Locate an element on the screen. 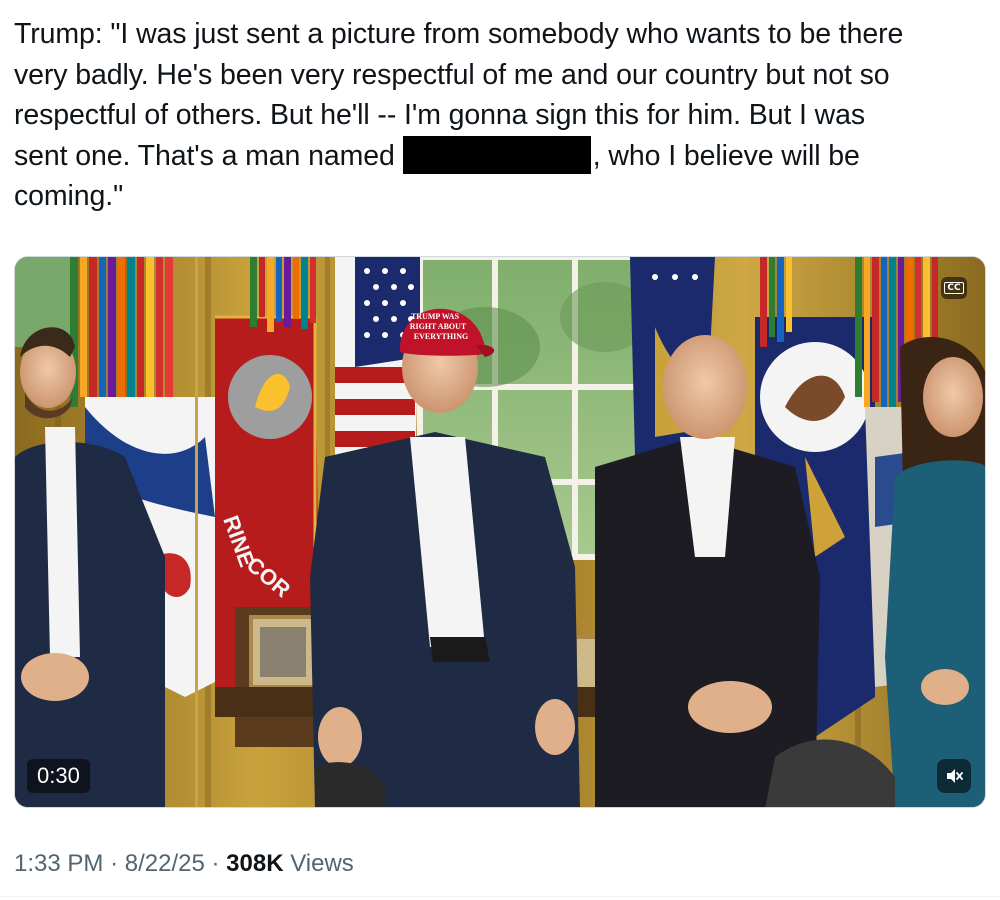 The width and height of the screenshot is (1000, 900). speaker-muted-icon is located at coordinates (955, 776).